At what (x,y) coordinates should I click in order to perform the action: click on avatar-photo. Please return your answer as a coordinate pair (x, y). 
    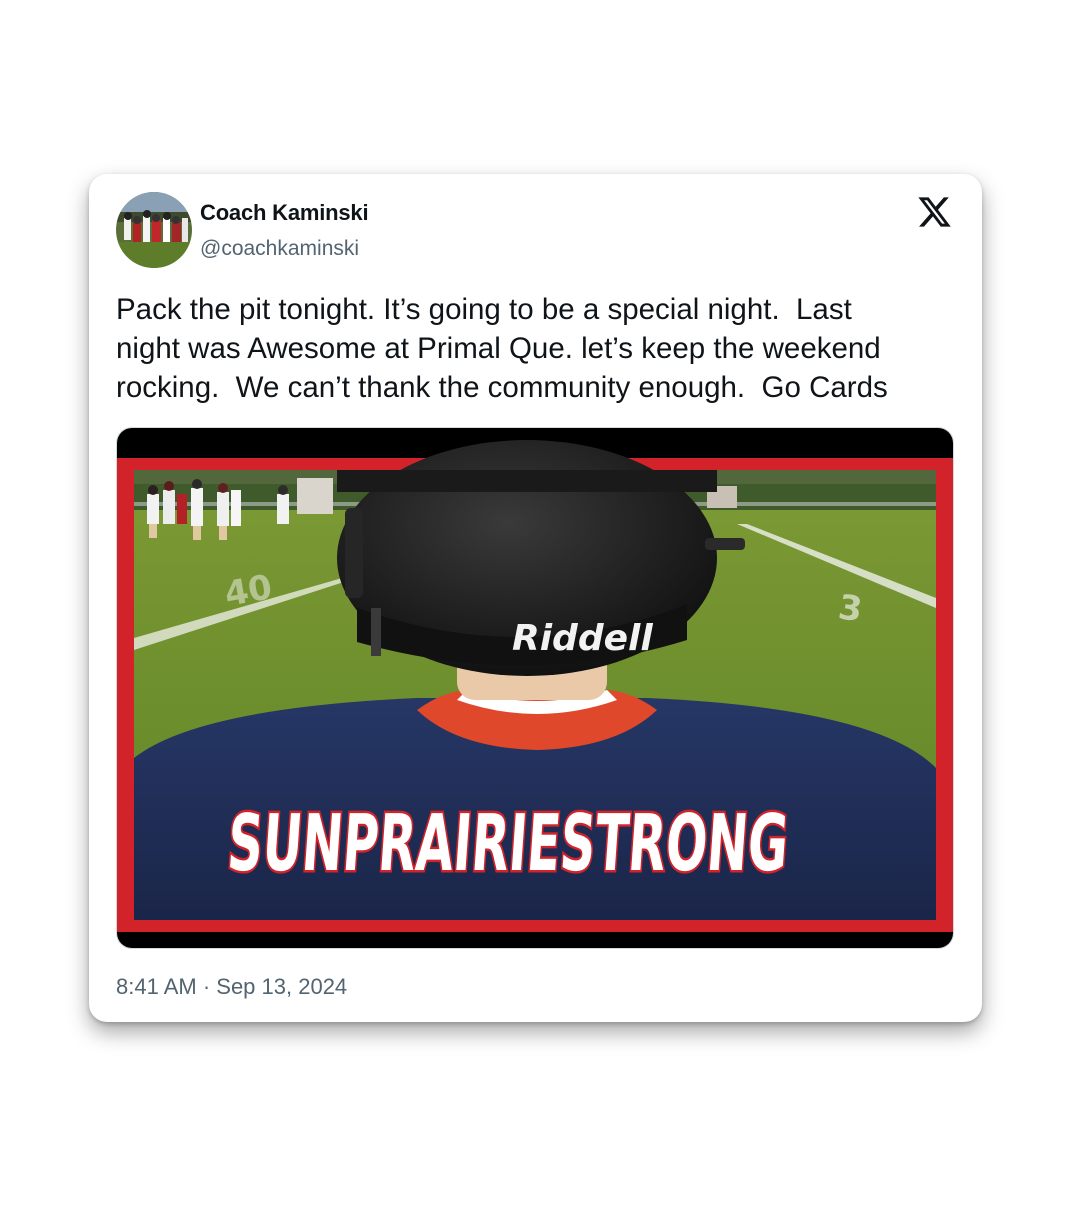
    Looking at the image, I should click on (154, 230).